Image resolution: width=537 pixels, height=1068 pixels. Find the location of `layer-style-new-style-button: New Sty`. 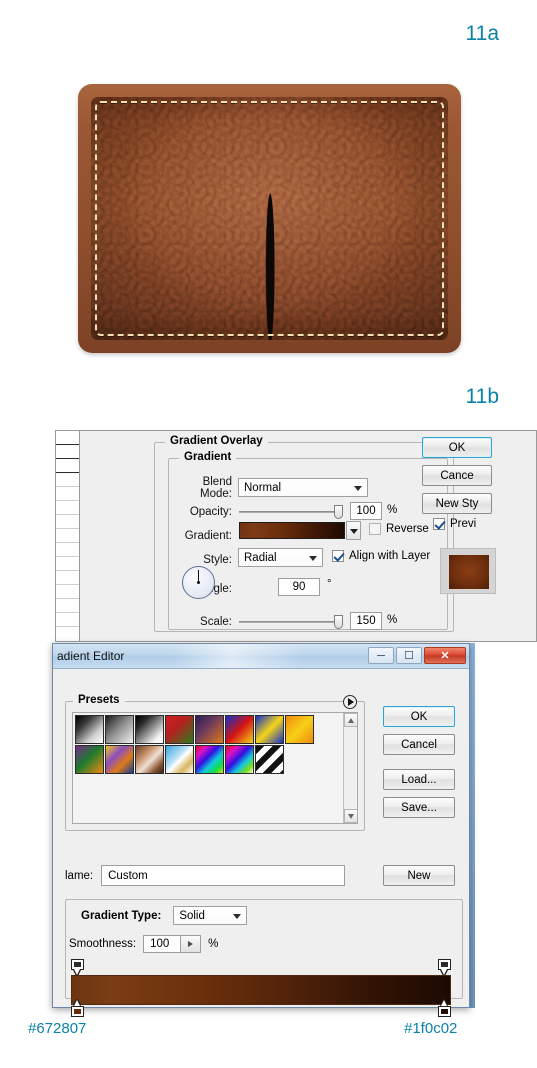

layer-style-new-style-button: New Sty is located at coordinates (457, 503).